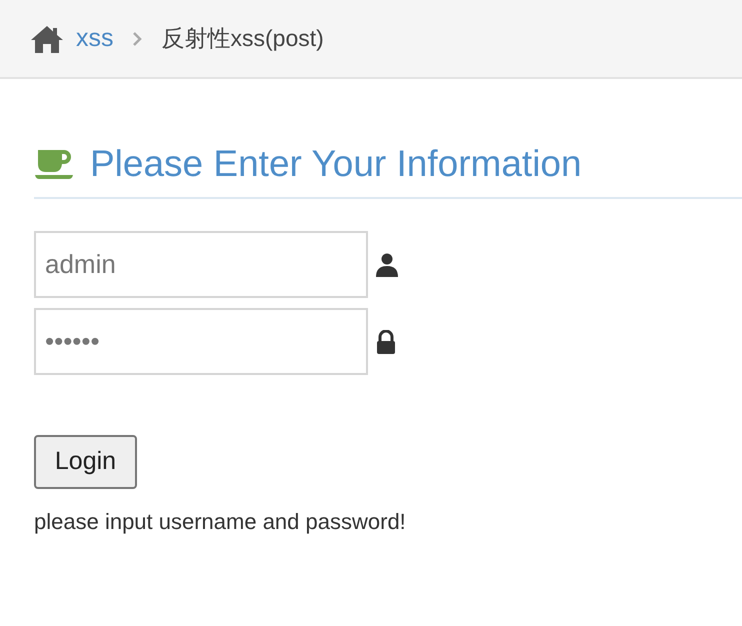  I want to click on input-field: ••••••, so click(201, 341).